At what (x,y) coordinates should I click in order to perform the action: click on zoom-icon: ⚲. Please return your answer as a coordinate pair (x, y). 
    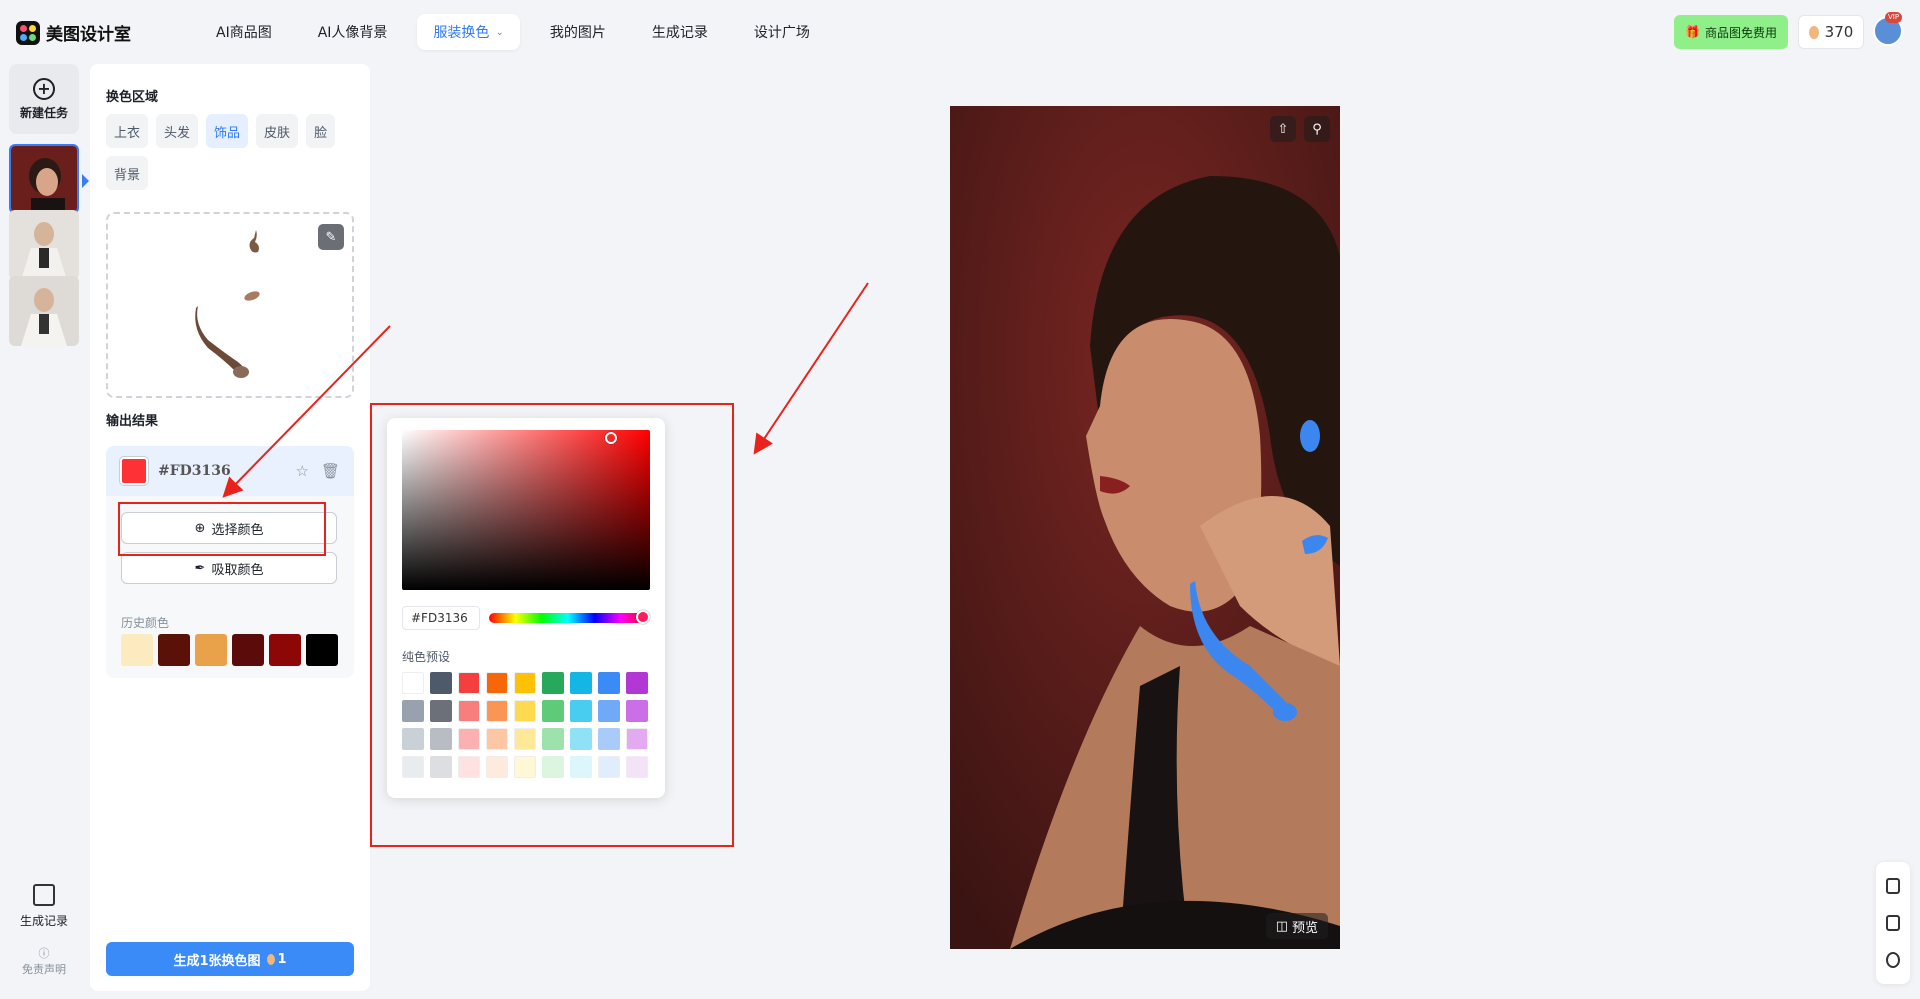
    Looking at the image, I should click on (1317, 129).